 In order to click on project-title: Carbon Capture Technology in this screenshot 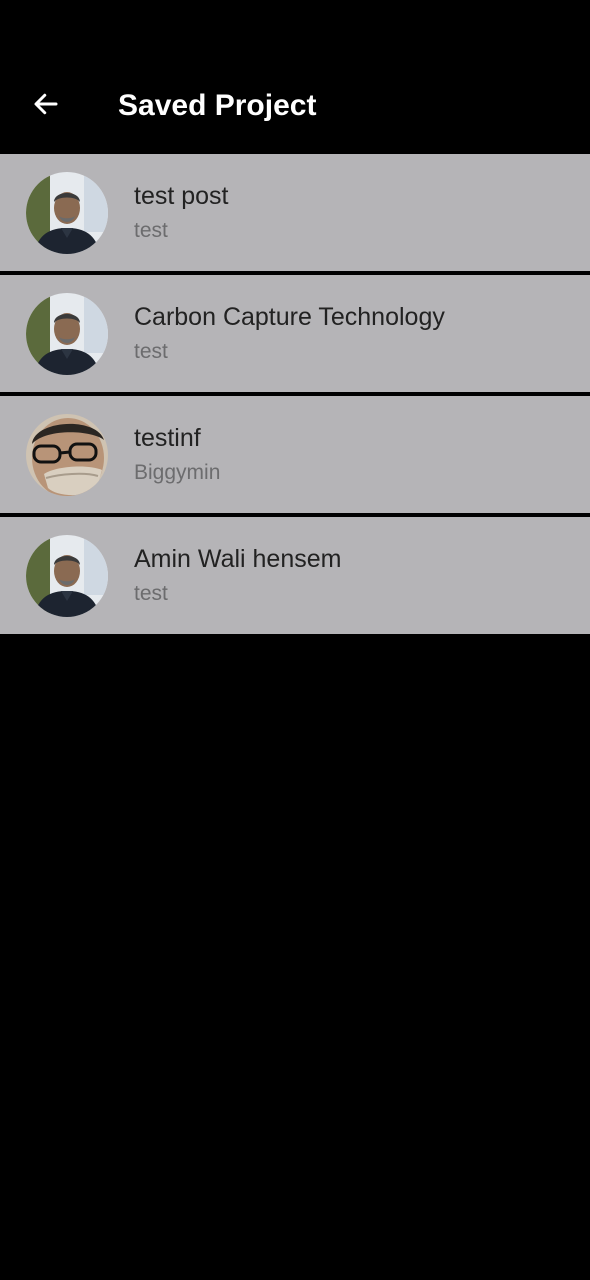, I will do `click(289, 317)`.